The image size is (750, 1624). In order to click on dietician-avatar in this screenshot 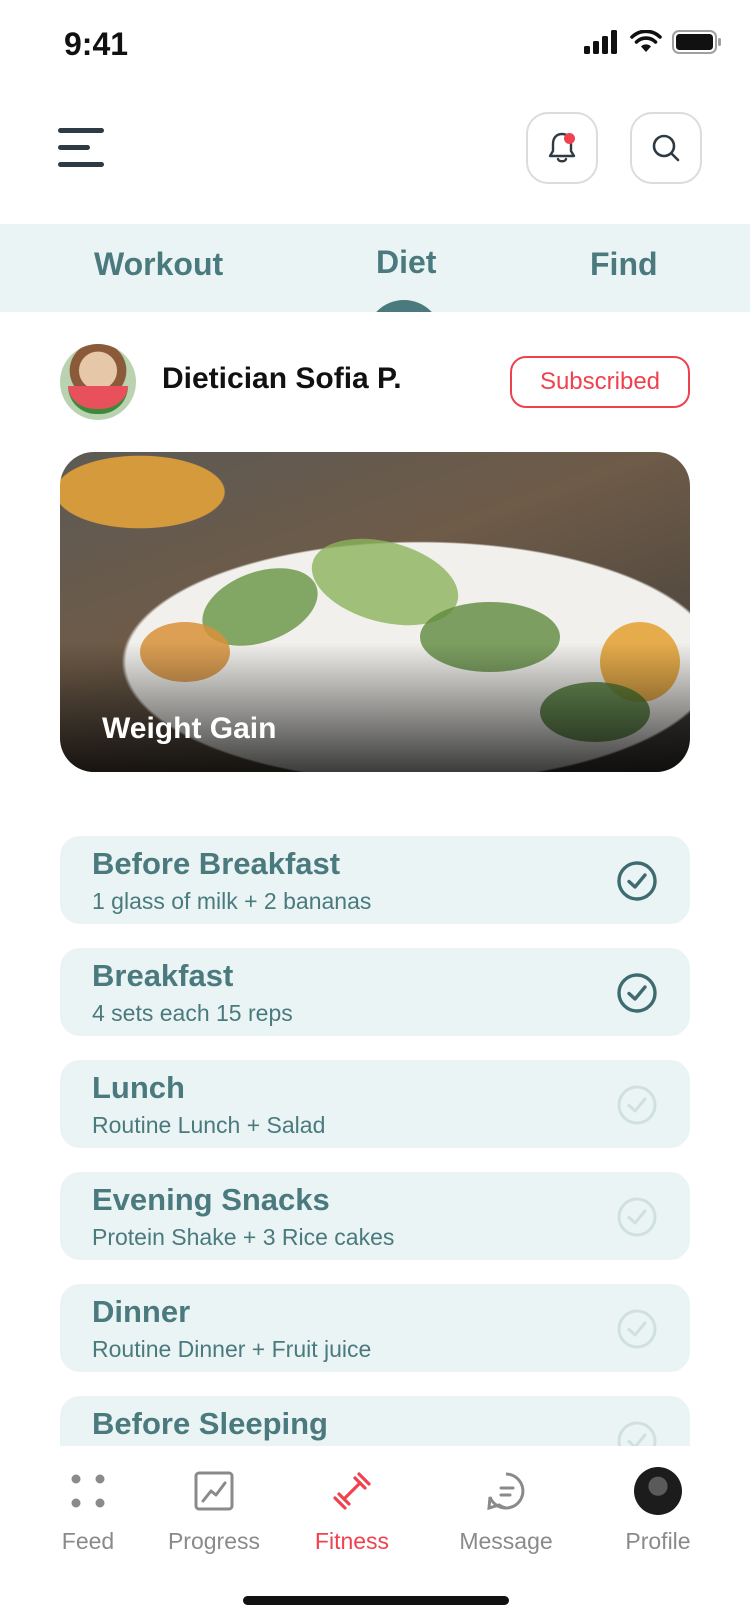, I will do `click(98, 382)`.